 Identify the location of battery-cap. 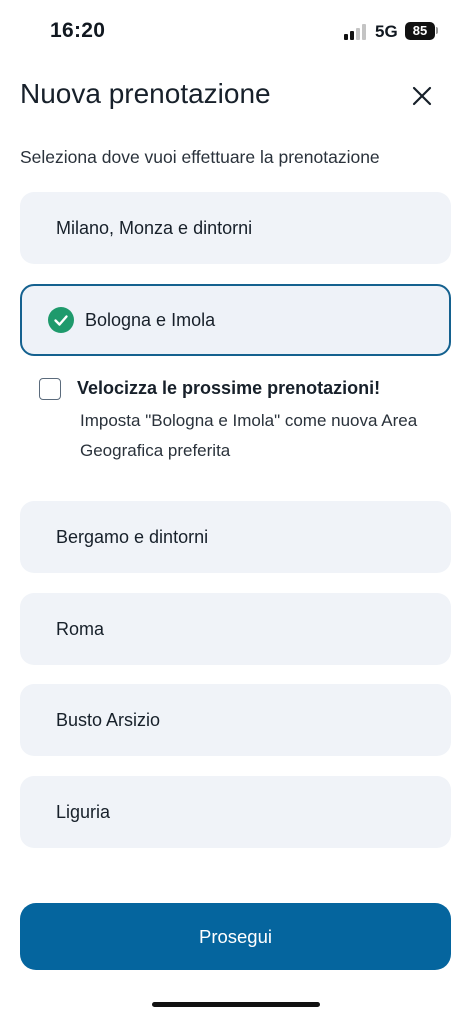
(437, 30).